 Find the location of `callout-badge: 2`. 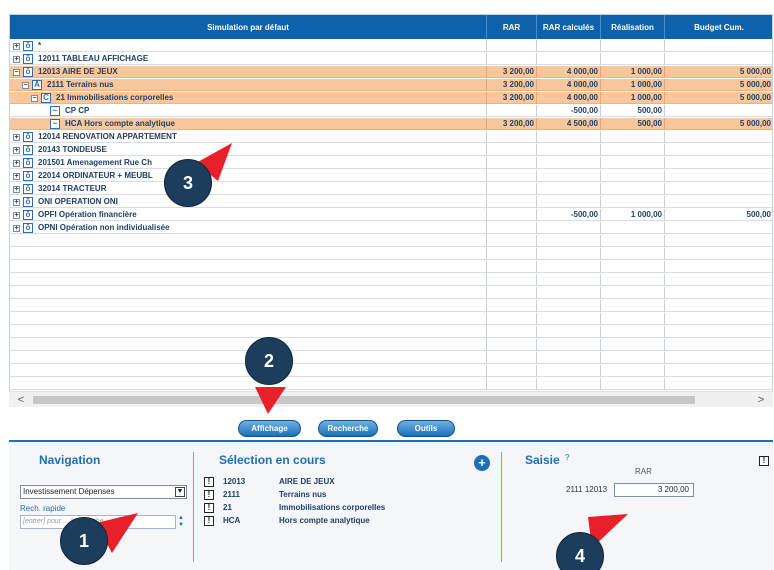

callout-badge: 2 is located at coordinates (269, 361).